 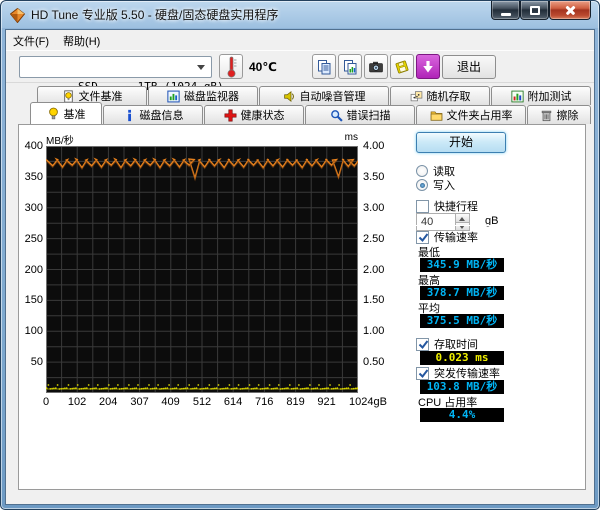 What do you see at coordinates (46, 402) in the screenshot?
I see `x-axis-tick: 0` at bounding box center [46, 402].